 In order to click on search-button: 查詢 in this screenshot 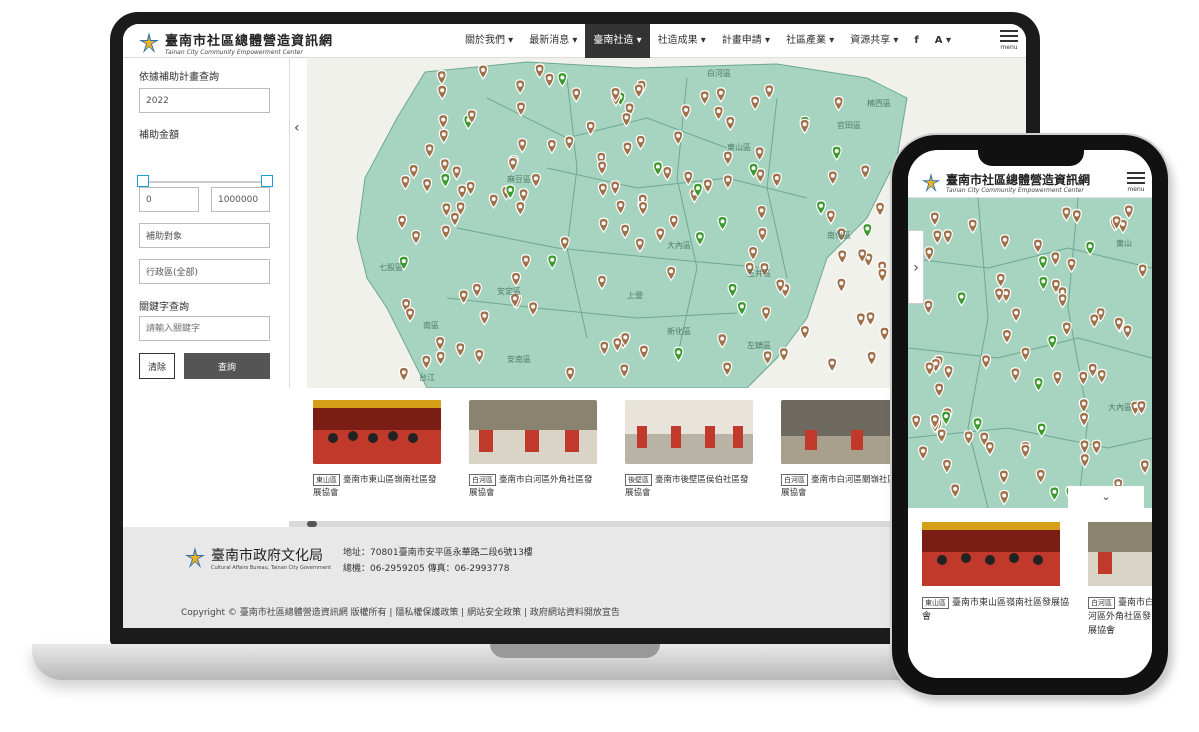, I will do `click(227, 366)`.